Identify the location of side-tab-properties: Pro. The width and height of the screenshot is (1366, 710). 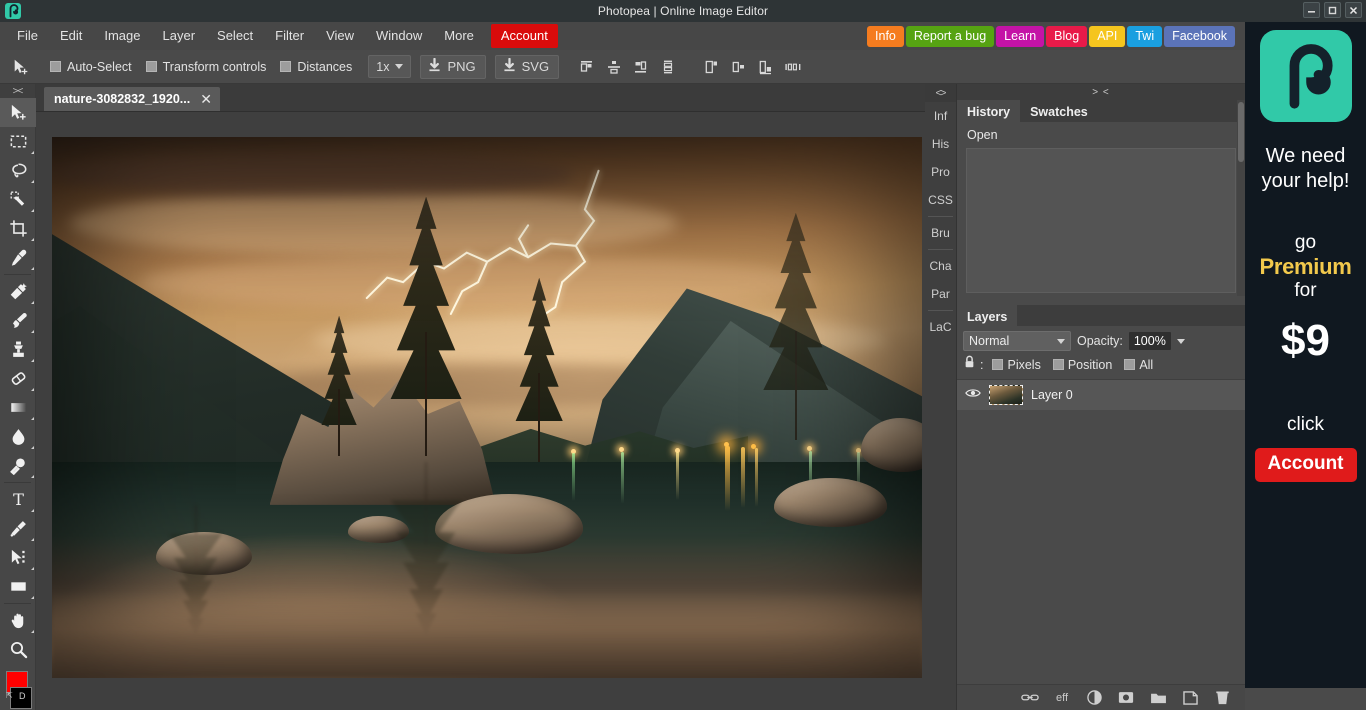
(940, 172).